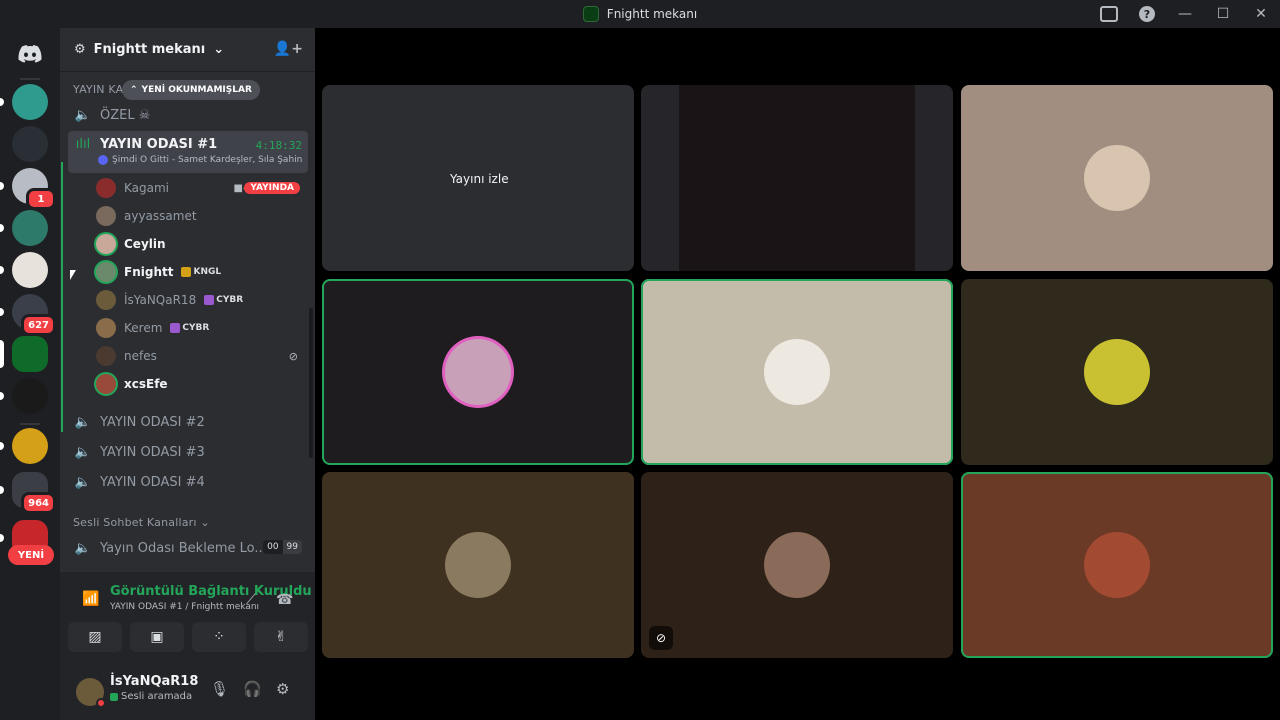 This screenshot has width=1280, height=720. Describe the element at coordinates (28, 493) in the screenshot. I see `server-folder-icon: 964` at that location.